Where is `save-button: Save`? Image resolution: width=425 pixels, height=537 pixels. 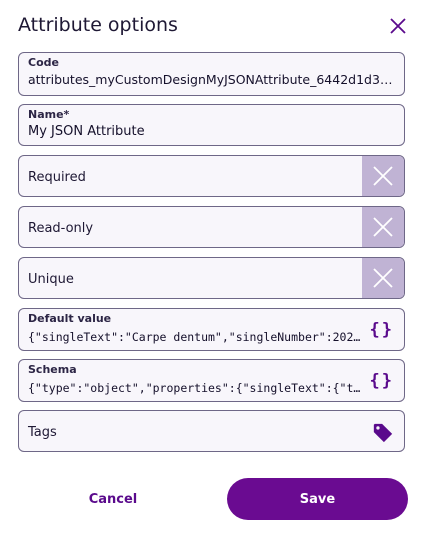 save-button: Save is located at coordinates (317, 499).